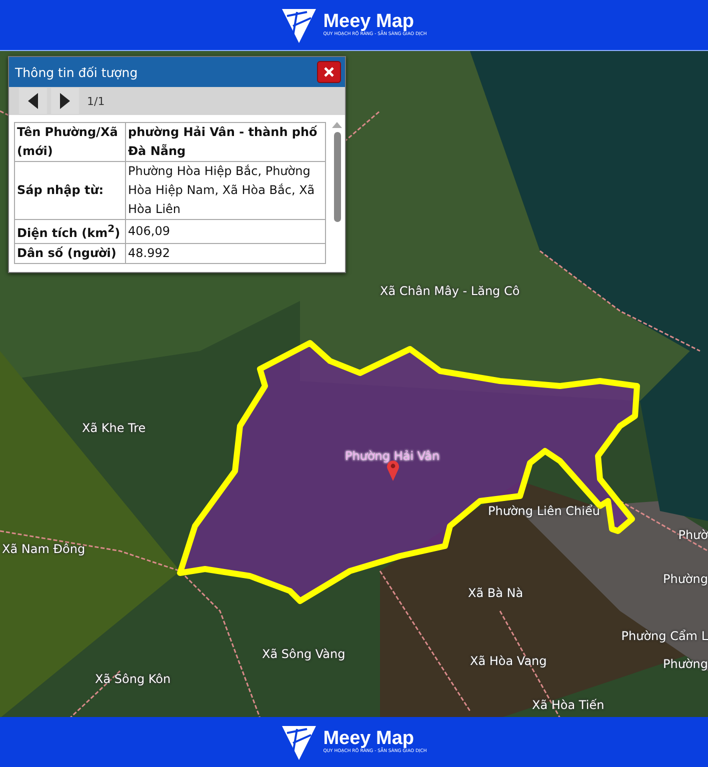 This screenshot has height=767, width=708. What do you see at coordinates (225, 231) in the screenshot?
I see `field-value: 406,09` at bounding box center [225, 231].